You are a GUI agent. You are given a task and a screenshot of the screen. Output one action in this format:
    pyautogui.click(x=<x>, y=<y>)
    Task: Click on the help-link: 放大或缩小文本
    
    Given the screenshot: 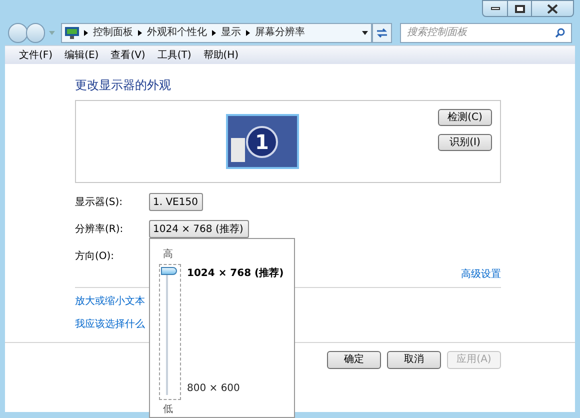 What is the action you would take?
    pyautogui.click(x=288, y=301)
    